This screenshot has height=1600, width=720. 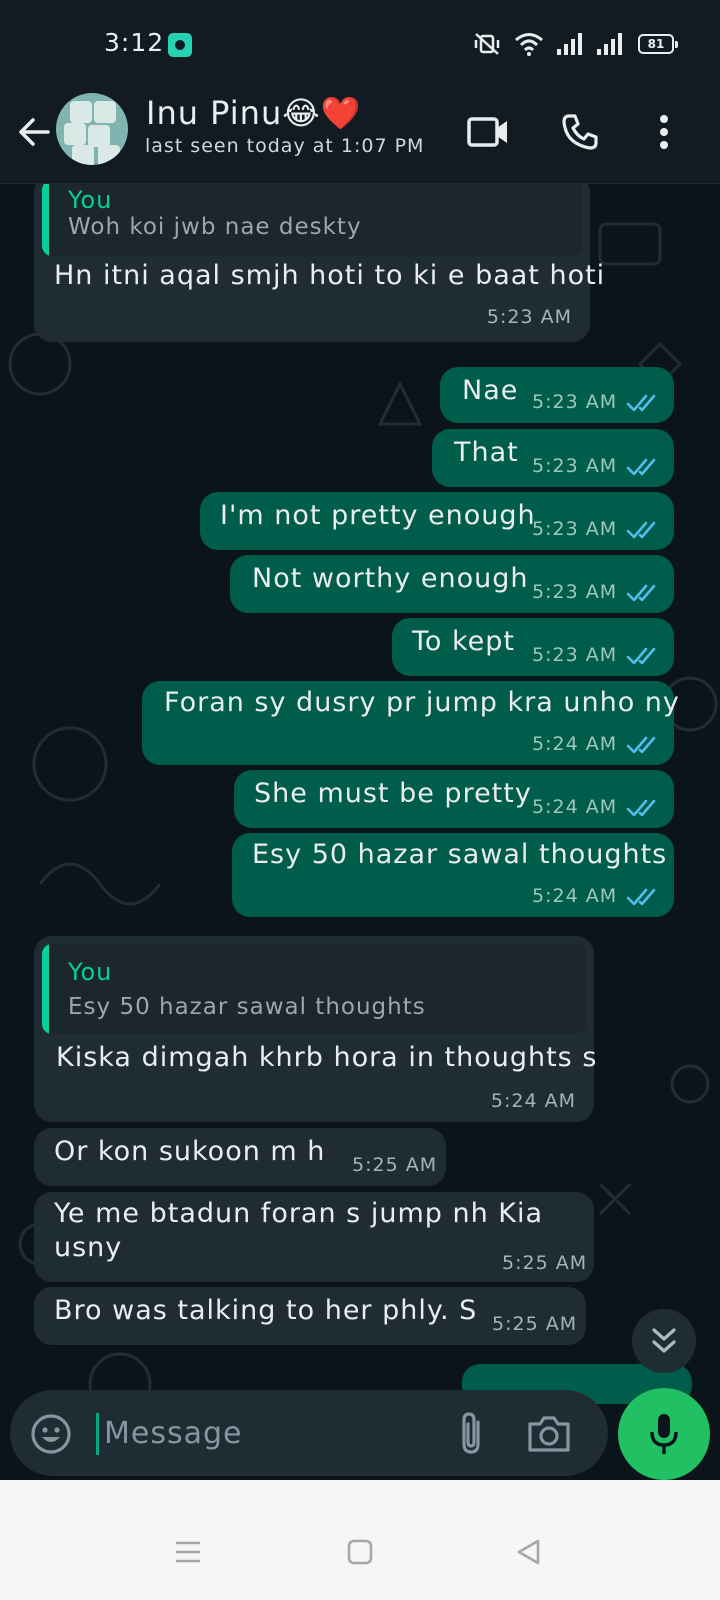 What do you see at coordinates (360, 45) in the screenshot?
I see `status-bar: 3:12 81` at bounding box center [360, 45].